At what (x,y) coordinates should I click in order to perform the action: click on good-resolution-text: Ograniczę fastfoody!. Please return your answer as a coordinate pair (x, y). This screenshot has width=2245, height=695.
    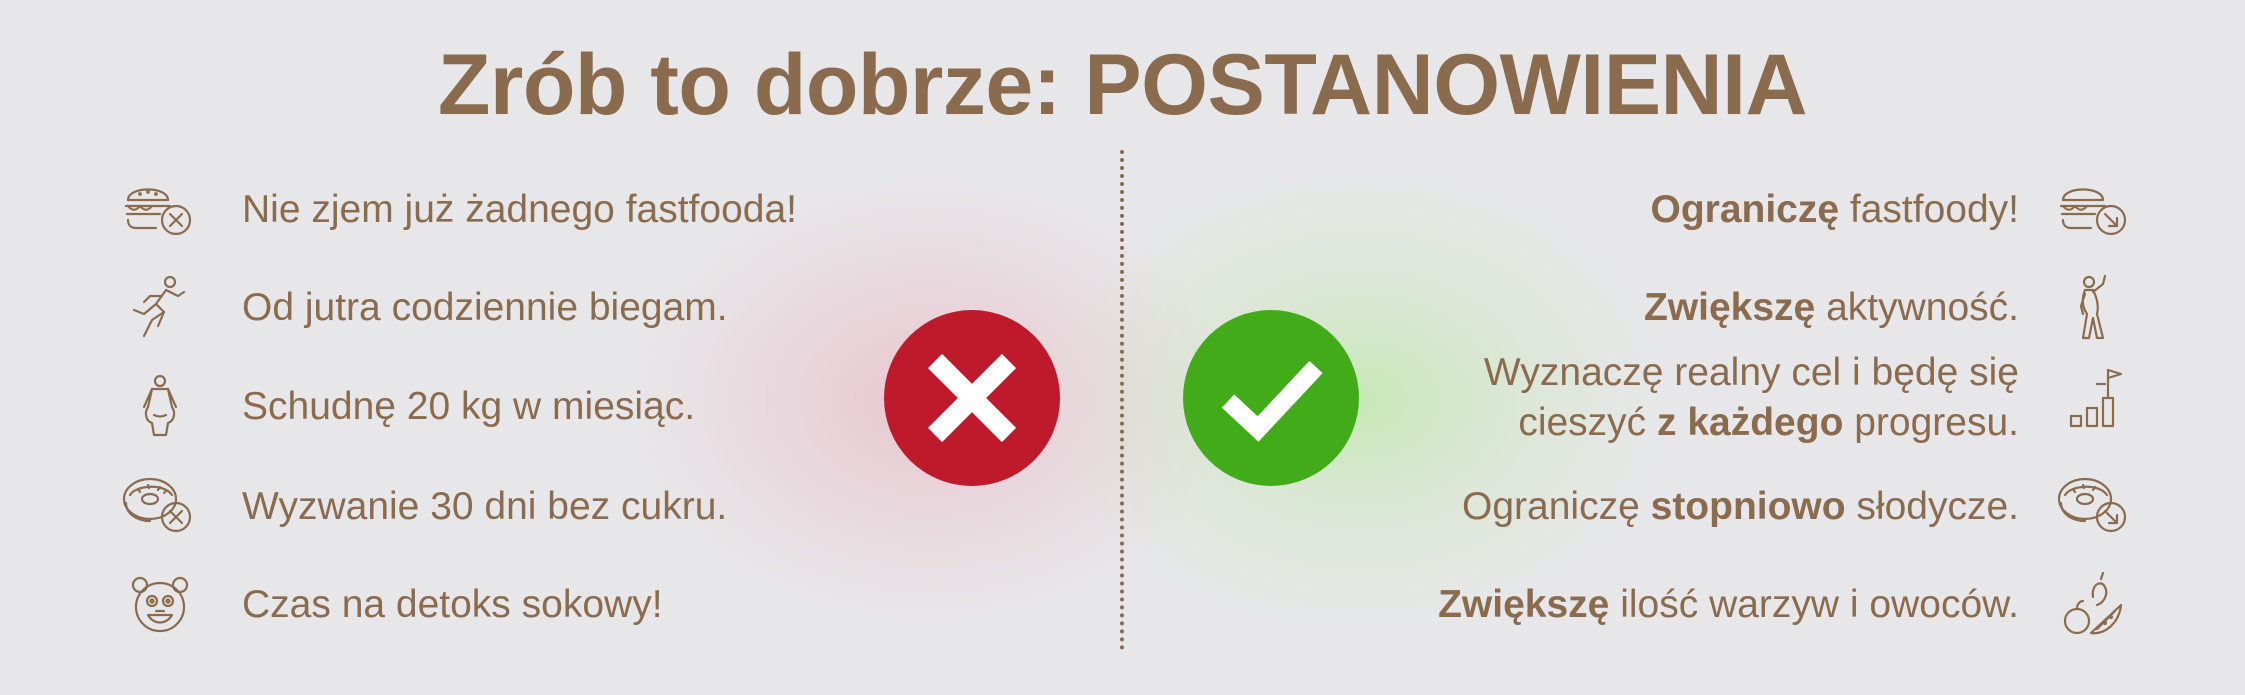
    Looking at the image, I should click on (1834, 209).